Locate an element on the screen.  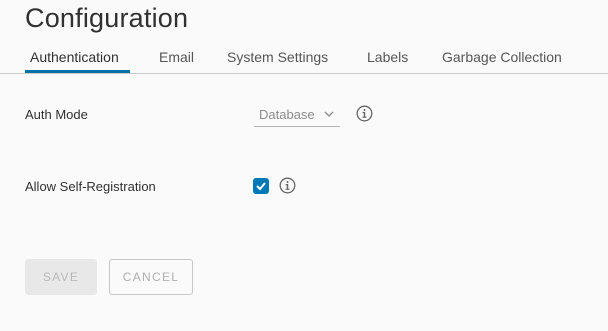
auth-mode-label: Auth Mode is located at coordinates (56, 114).